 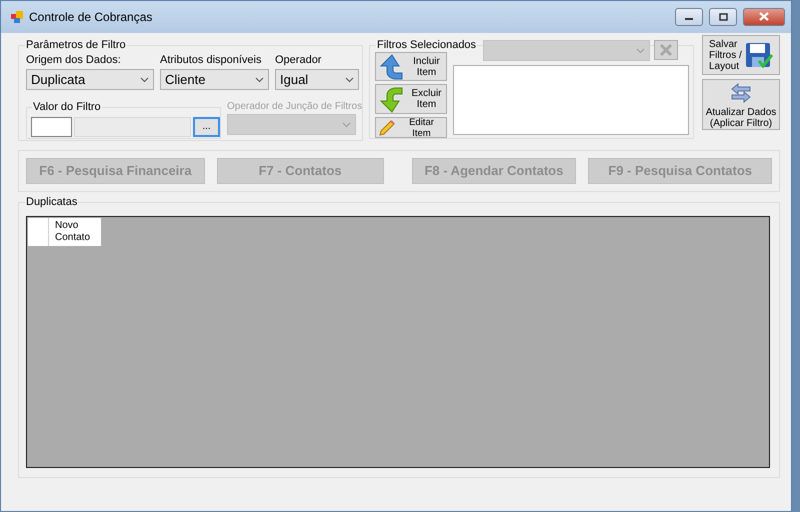 What do you see at coordinates (298, 60) in the screenshot?
I see `field-label: Operador` at bounding box center [298, 60].